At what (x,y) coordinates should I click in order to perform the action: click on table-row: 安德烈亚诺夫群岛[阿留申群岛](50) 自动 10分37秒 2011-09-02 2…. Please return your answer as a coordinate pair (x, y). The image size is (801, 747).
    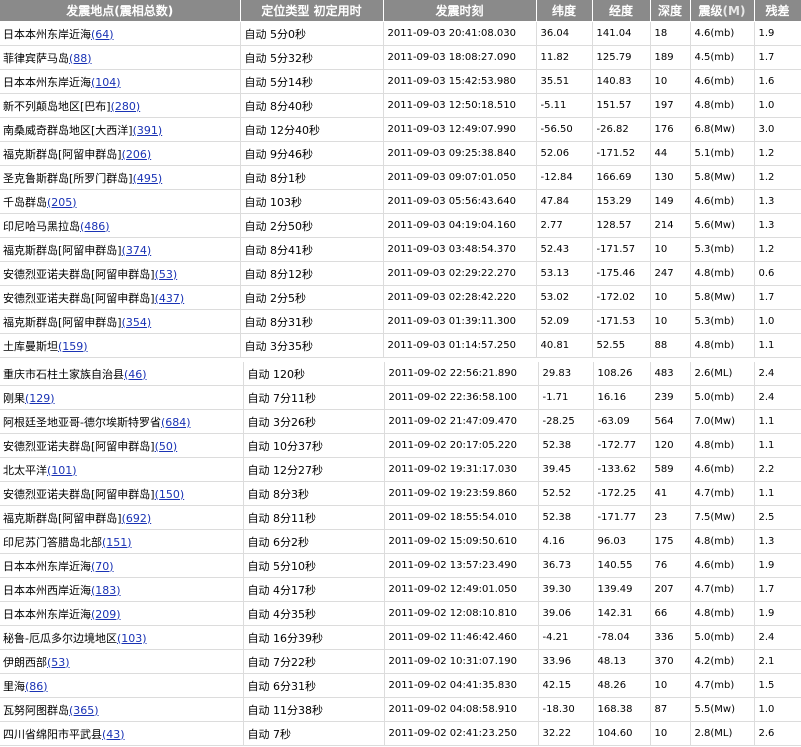
    Looking at the image, I should click on (400, 445).